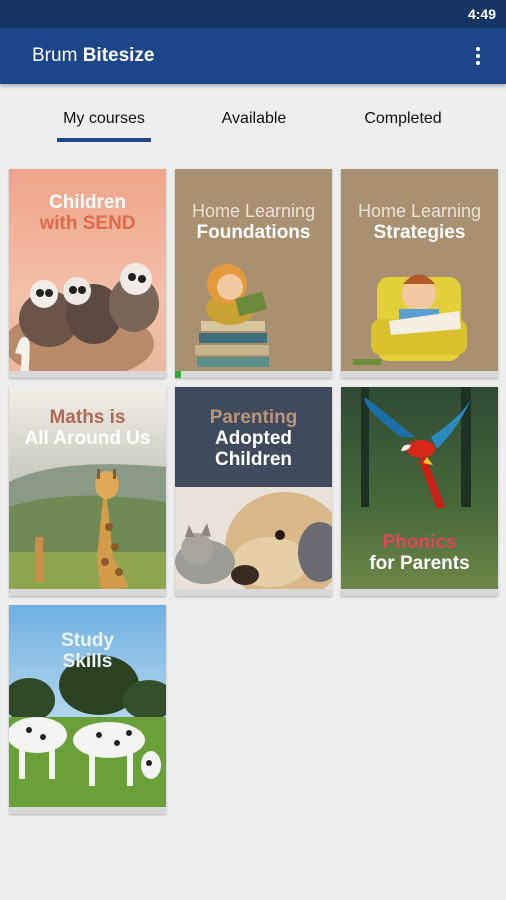 This screenshot has width=506, height=900. Describe the element at coordinates (419, 222) in the screenshot. I see `course-title: Home Learning Strategies` at that location.